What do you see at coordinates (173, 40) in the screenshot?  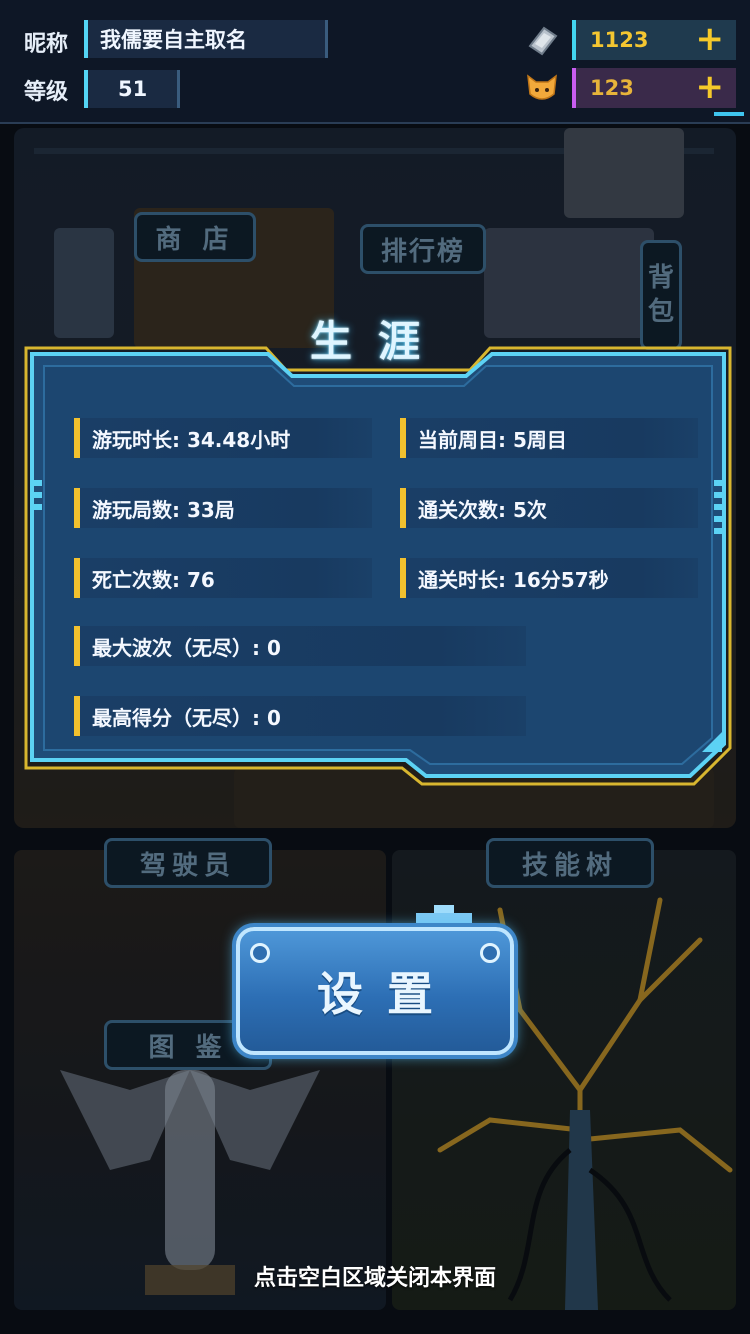 I see `nickname-value: 我儒要自主取名` at bounding box center [173, 40].